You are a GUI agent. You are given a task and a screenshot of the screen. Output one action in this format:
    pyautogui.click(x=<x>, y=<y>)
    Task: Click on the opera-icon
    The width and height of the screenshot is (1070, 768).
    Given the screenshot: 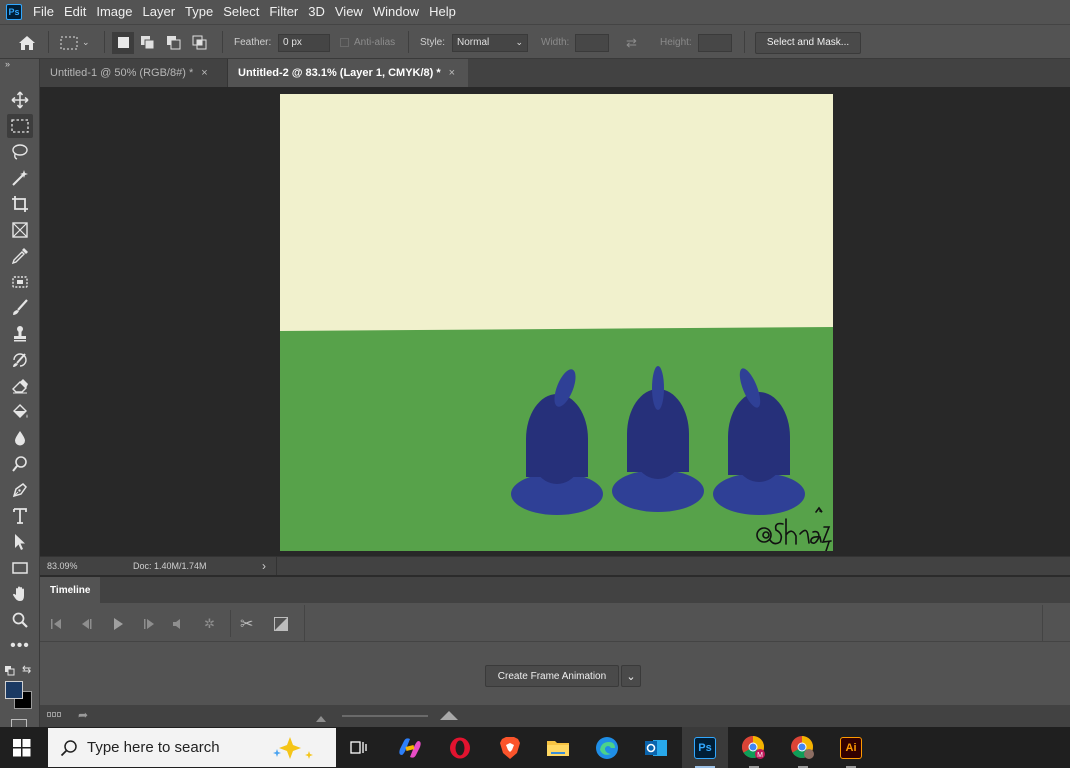 What is the action you would take?
    pyautogui.click(x=460, y=747)
    